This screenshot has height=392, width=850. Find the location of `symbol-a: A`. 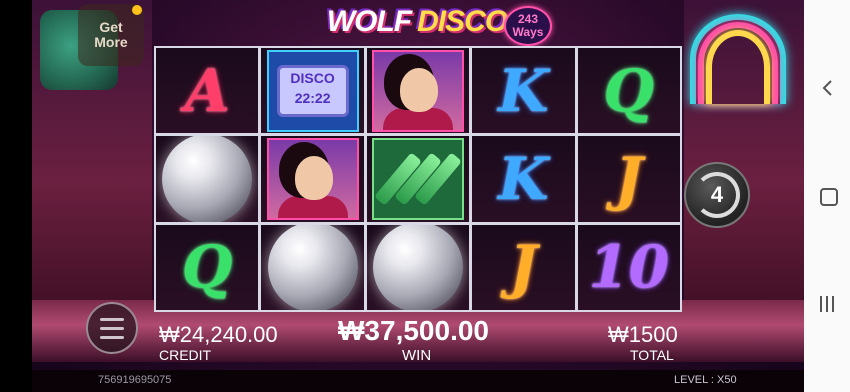

symbol-a: A is located at coordinates (207, 90).